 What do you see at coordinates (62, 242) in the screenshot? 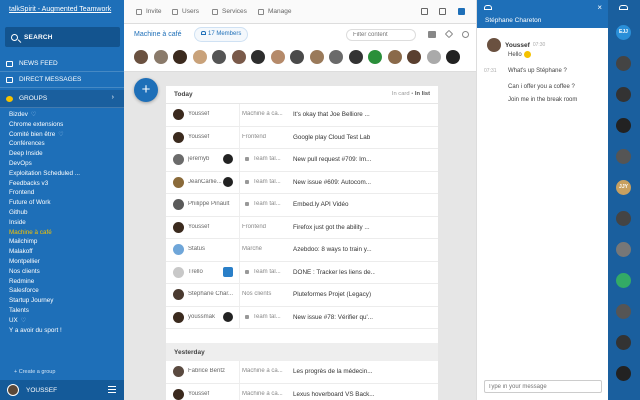
I see `group-item: Mailchimp` at bounding box center [62, 242].